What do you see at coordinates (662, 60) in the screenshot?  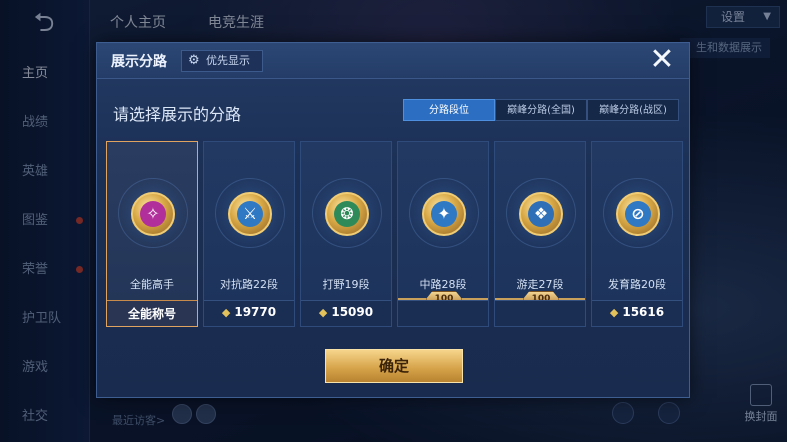 I see `close-icon: ✕` at bounding box center [662, 60].